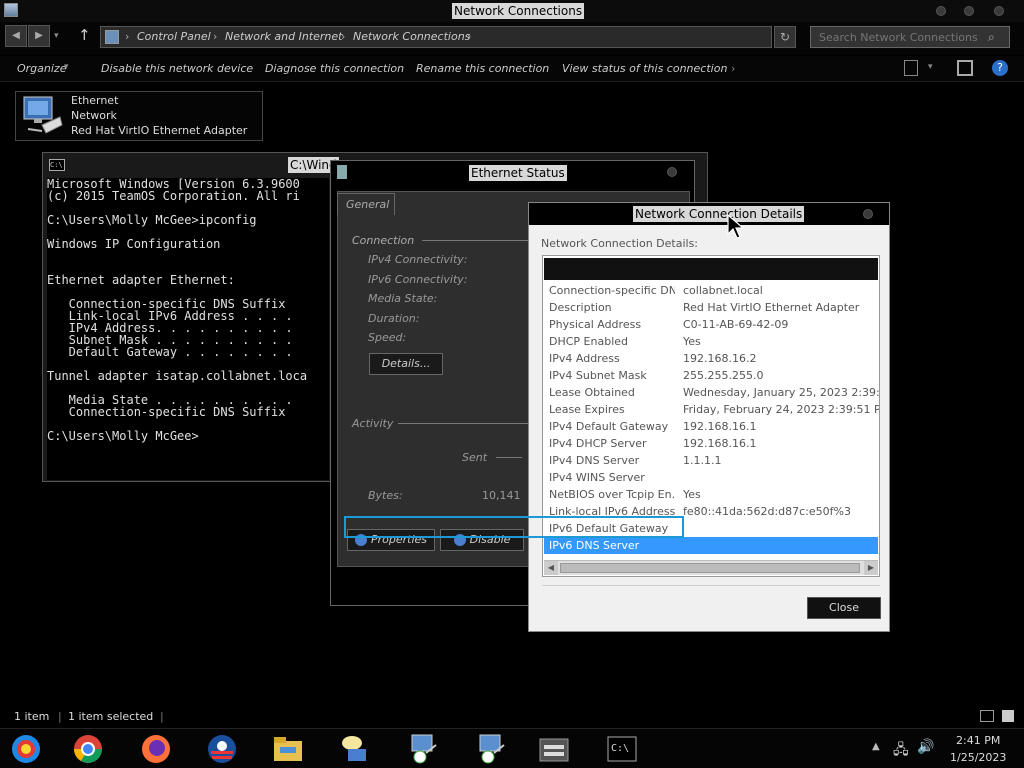 The height and width of the screenshot is (768, 1024). What do you see at coordinates (1000, 68) in the screenshot?
I see `help-icon: ?` at bounding box center [1000, 68].